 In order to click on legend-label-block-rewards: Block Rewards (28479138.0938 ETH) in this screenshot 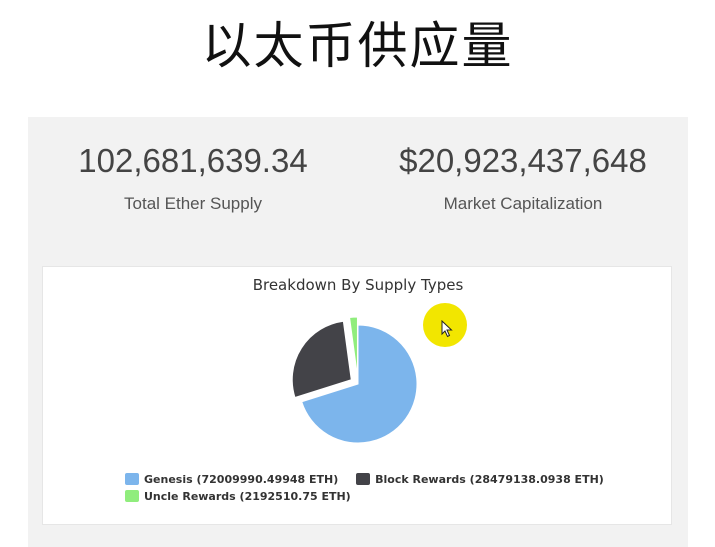, I will do `click(489, 479)`.